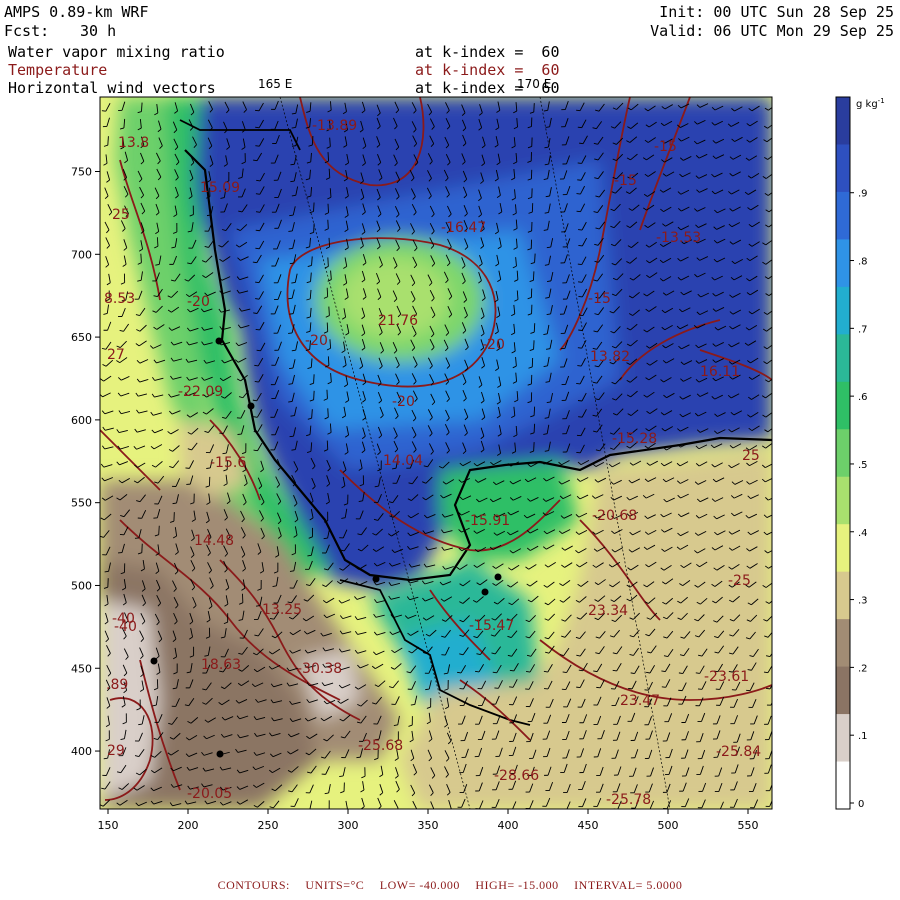 The height and width of the screenshot is (900, 900). Describe the element at coordinates (81, 420) in the screenshot. I see `y-tick-label: 600` at that location.